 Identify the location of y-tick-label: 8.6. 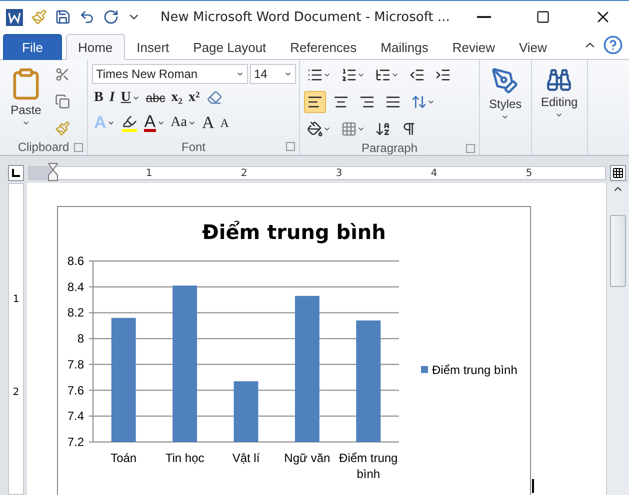
(75, 261).